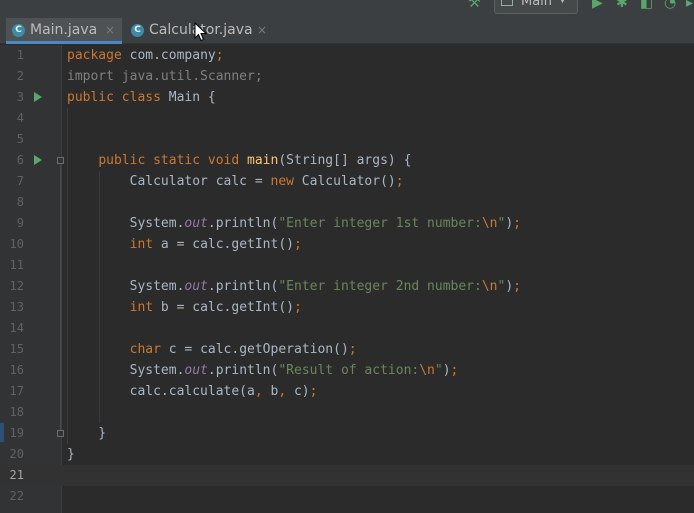 This screenshot has height=513, width=694. What do you see at coordinates (622, 5) in the screenshot?
I see `bug-icon: ✱` at bounding box center [622, 5].